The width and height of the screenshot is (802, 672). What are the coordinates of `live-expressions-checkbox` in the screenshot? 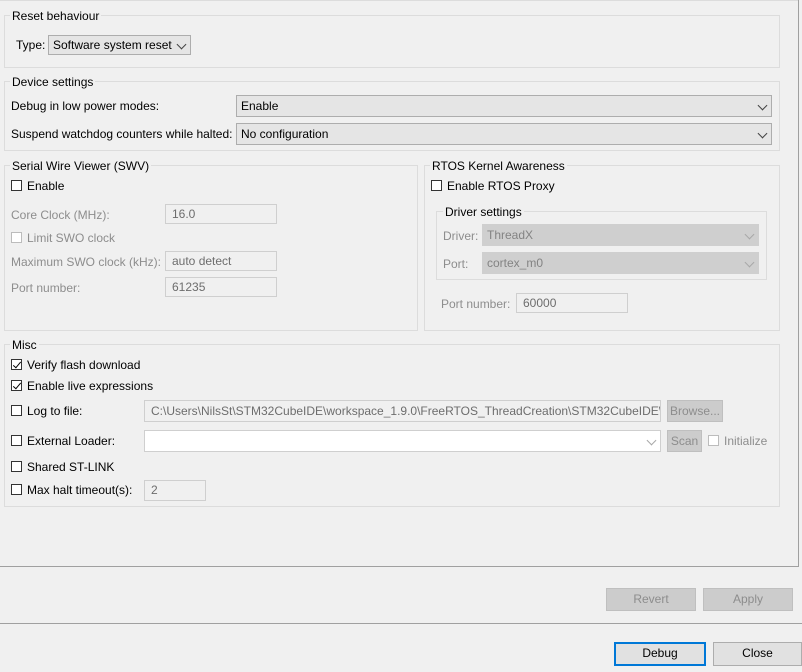 It's located at (16, 385).